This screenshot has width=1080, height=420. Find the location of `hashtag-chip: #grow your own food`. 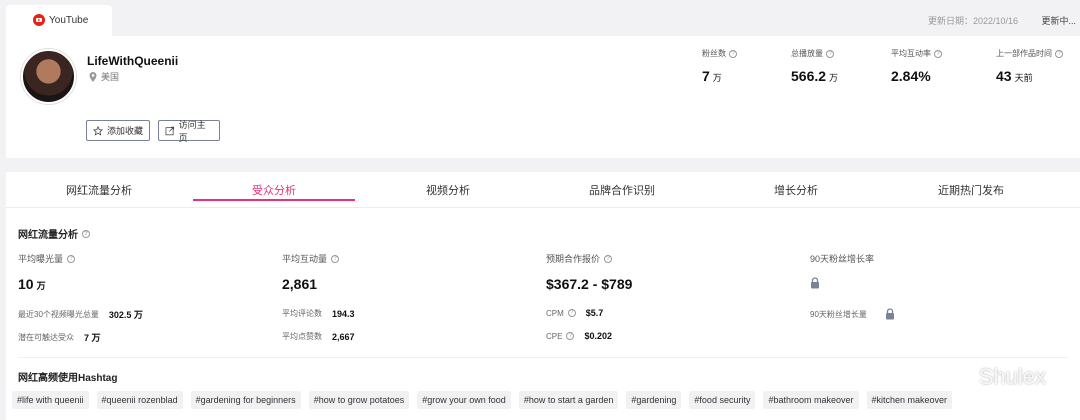

hashtag-chip: #grow your own food is located at coordinates (464, 400).